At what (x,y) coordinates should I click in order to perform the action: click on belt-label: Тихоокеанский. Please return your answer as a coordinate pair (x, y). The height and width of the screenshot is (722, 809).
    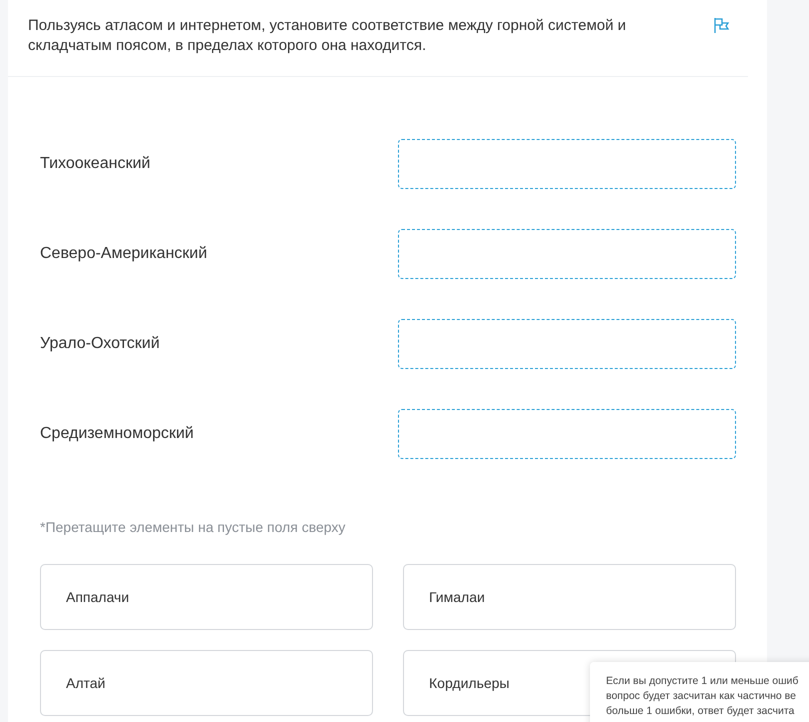
    Looking at the image, I should click on (95, 164).